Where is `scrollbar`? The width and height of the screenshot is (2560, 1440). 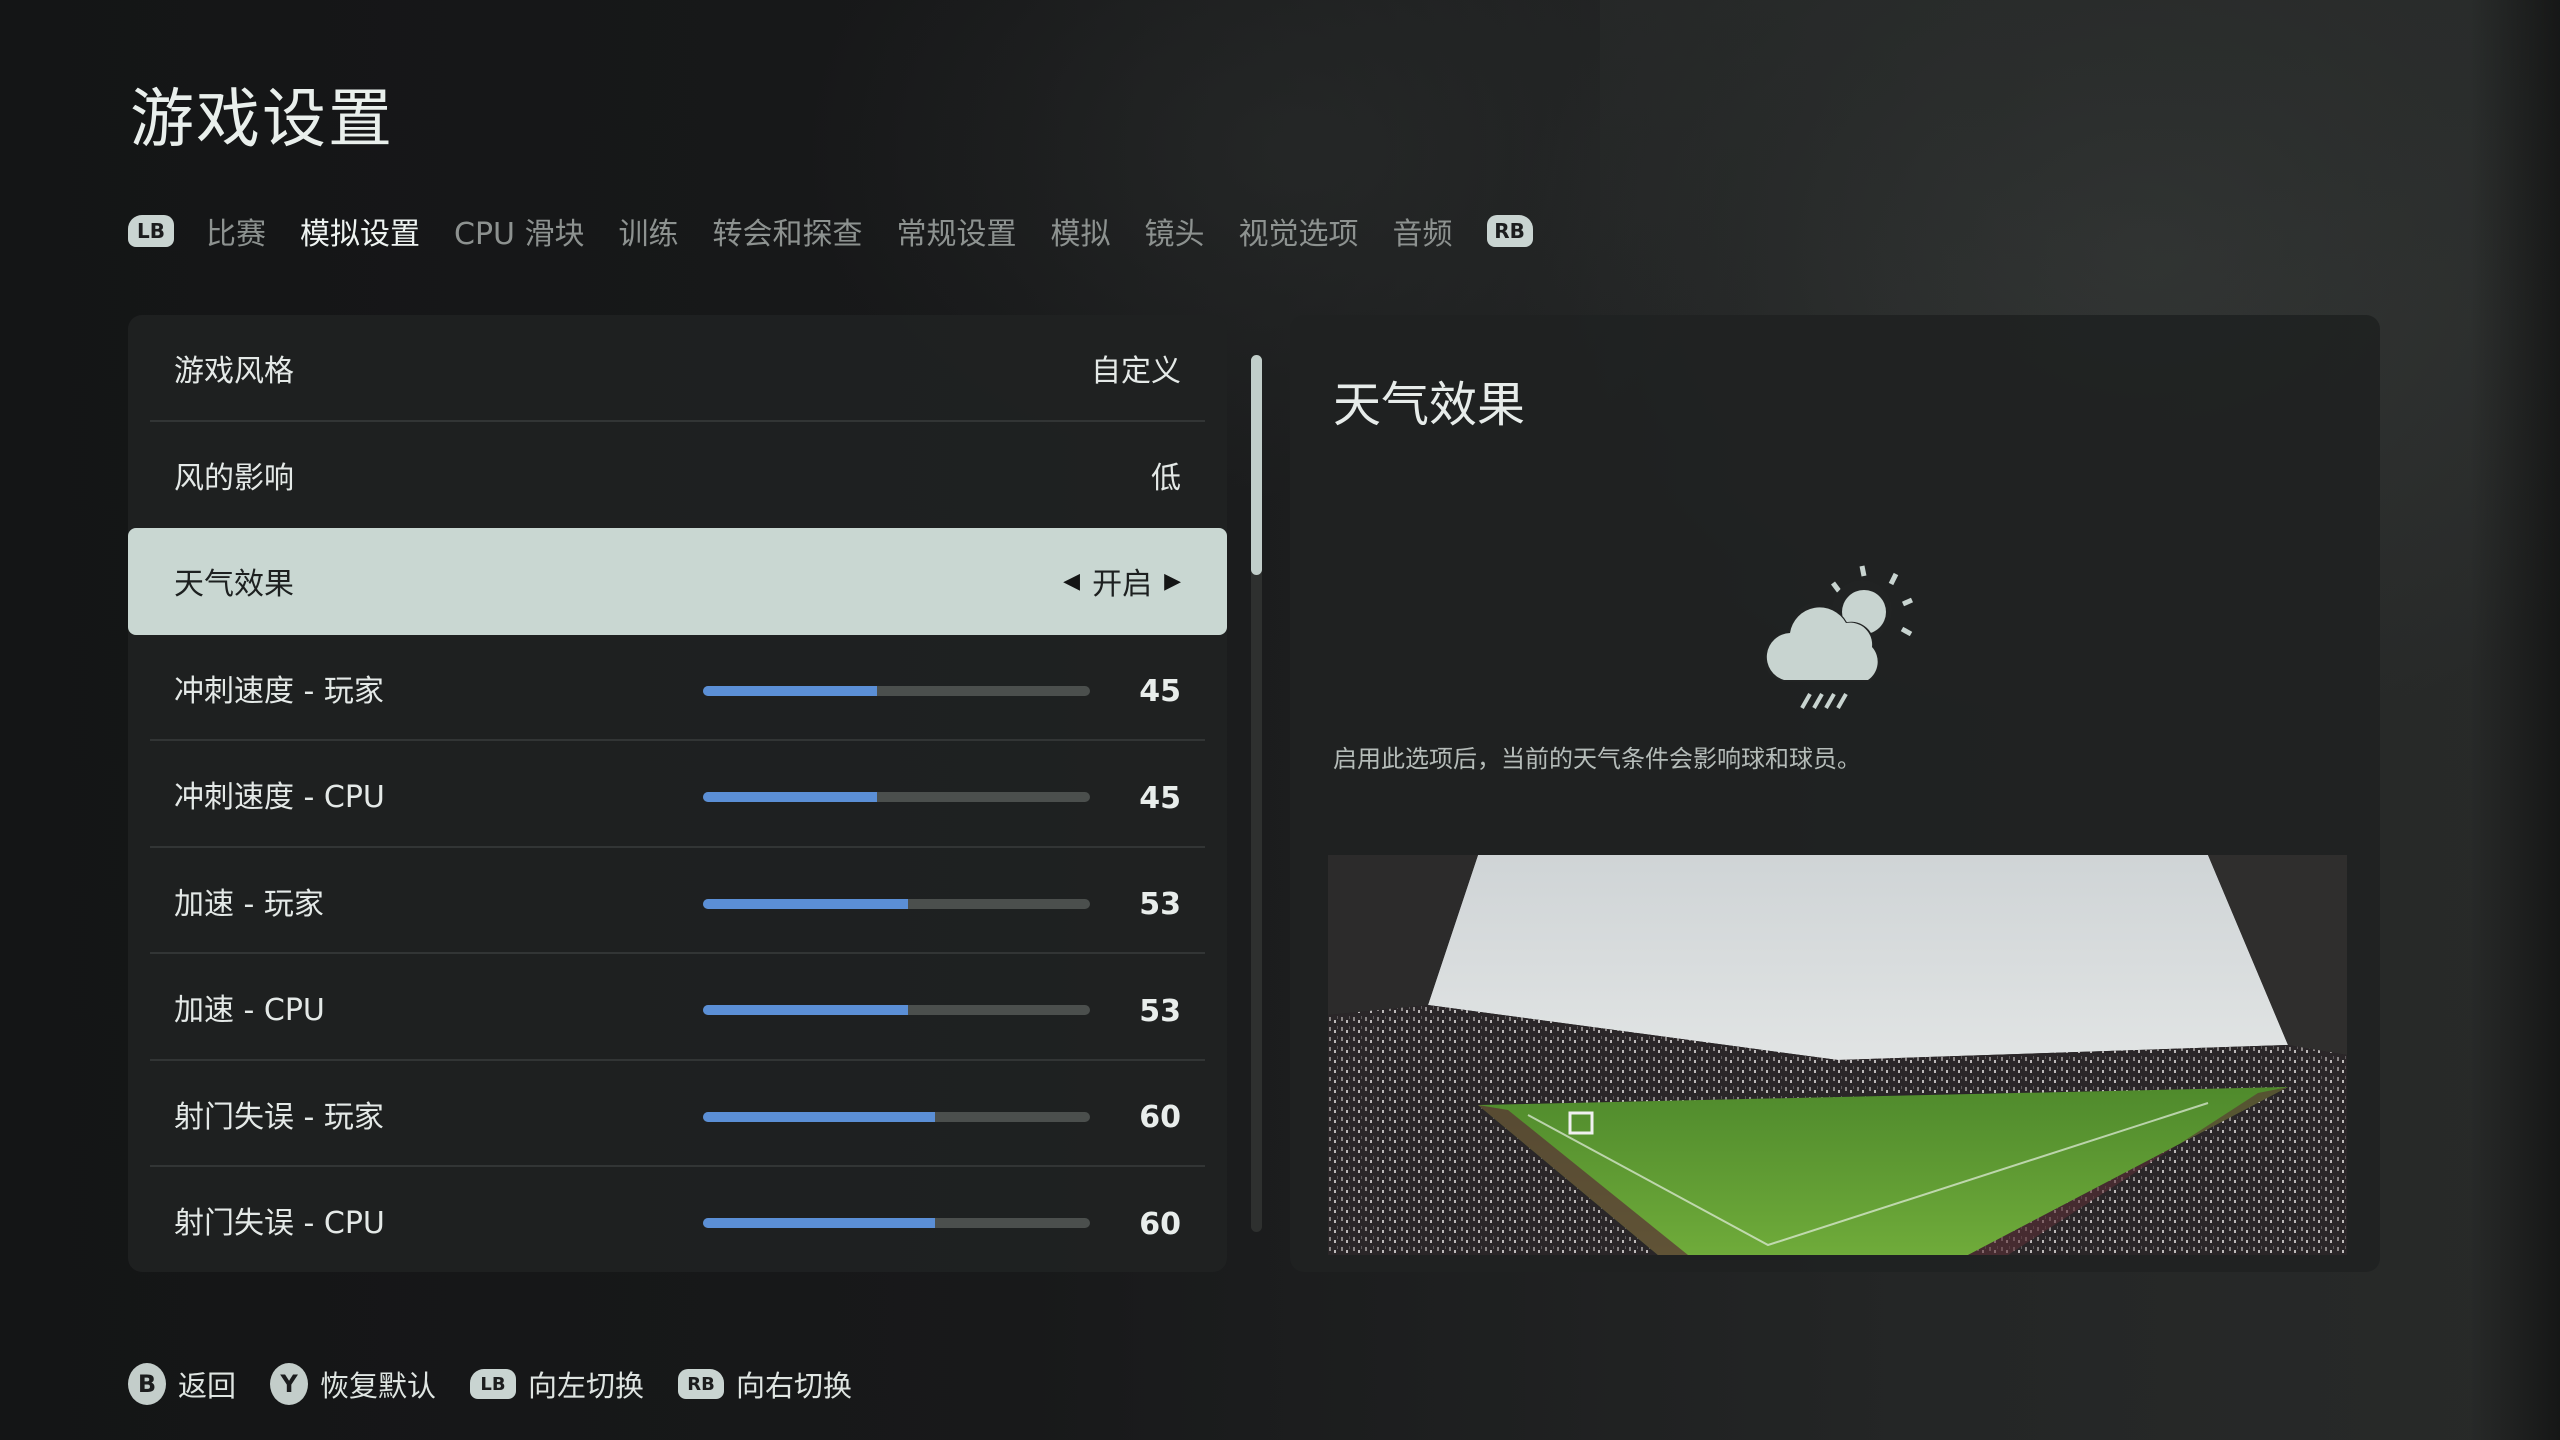
scrollbar is located at coordinates (1256, 793).